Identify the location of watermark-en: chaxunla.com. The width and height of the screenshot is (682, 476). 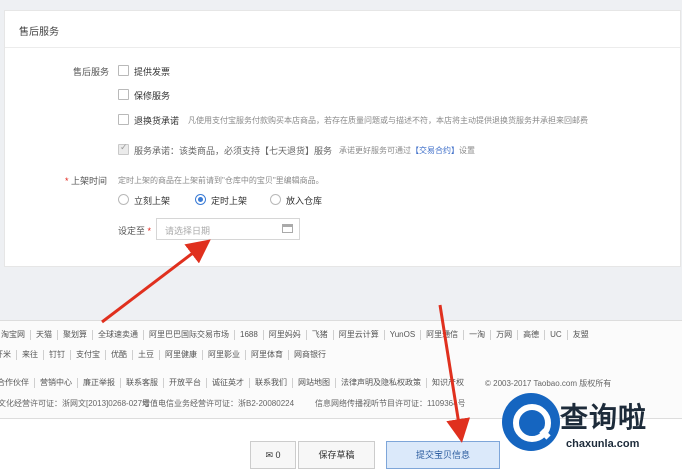
(603, 444).